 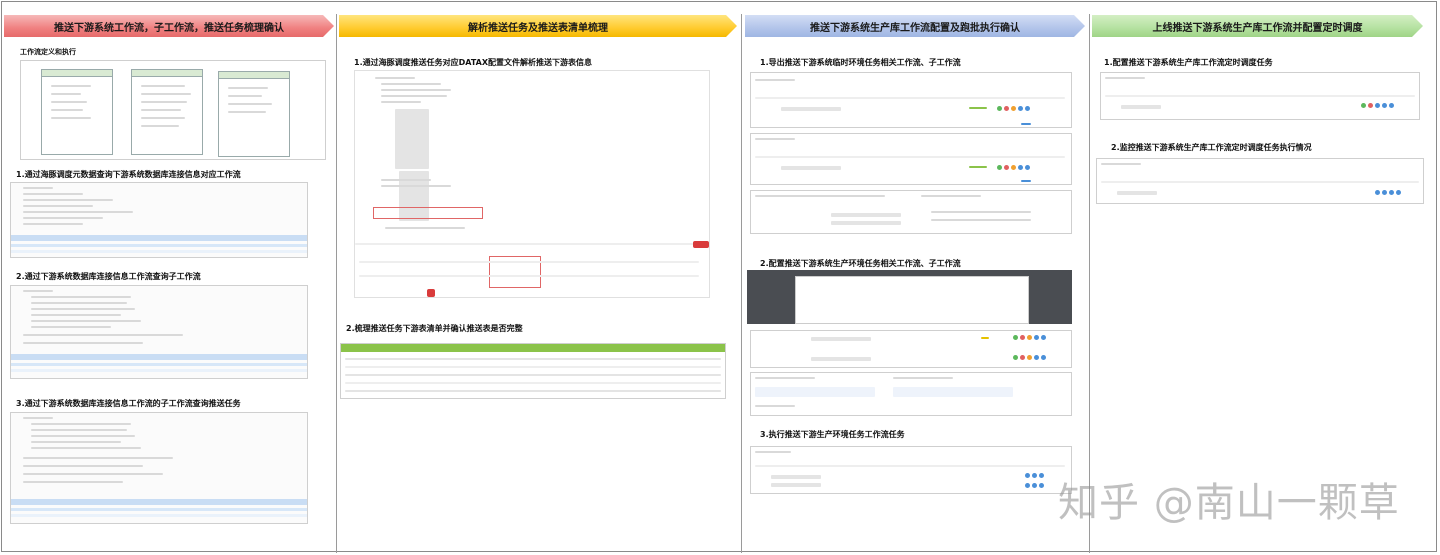 I want to click on step-title: 3.通过下游系统数据库连接信息工作流的子工作流查询推送任务, so click(x=128, y=403).